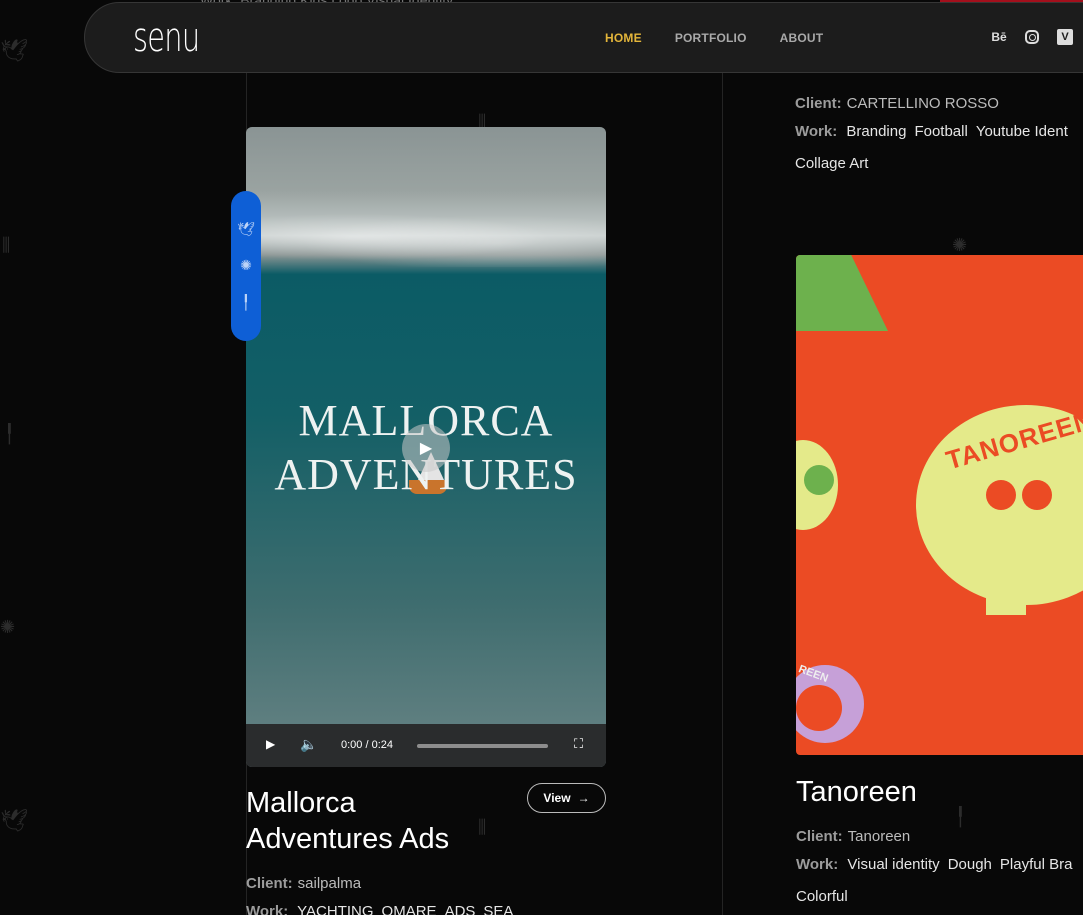 The image size is (1083, 915). Describe the element at coordinates (1022, 131) in the screenshot. I see `work-tag: Youtube Ident` at that location.